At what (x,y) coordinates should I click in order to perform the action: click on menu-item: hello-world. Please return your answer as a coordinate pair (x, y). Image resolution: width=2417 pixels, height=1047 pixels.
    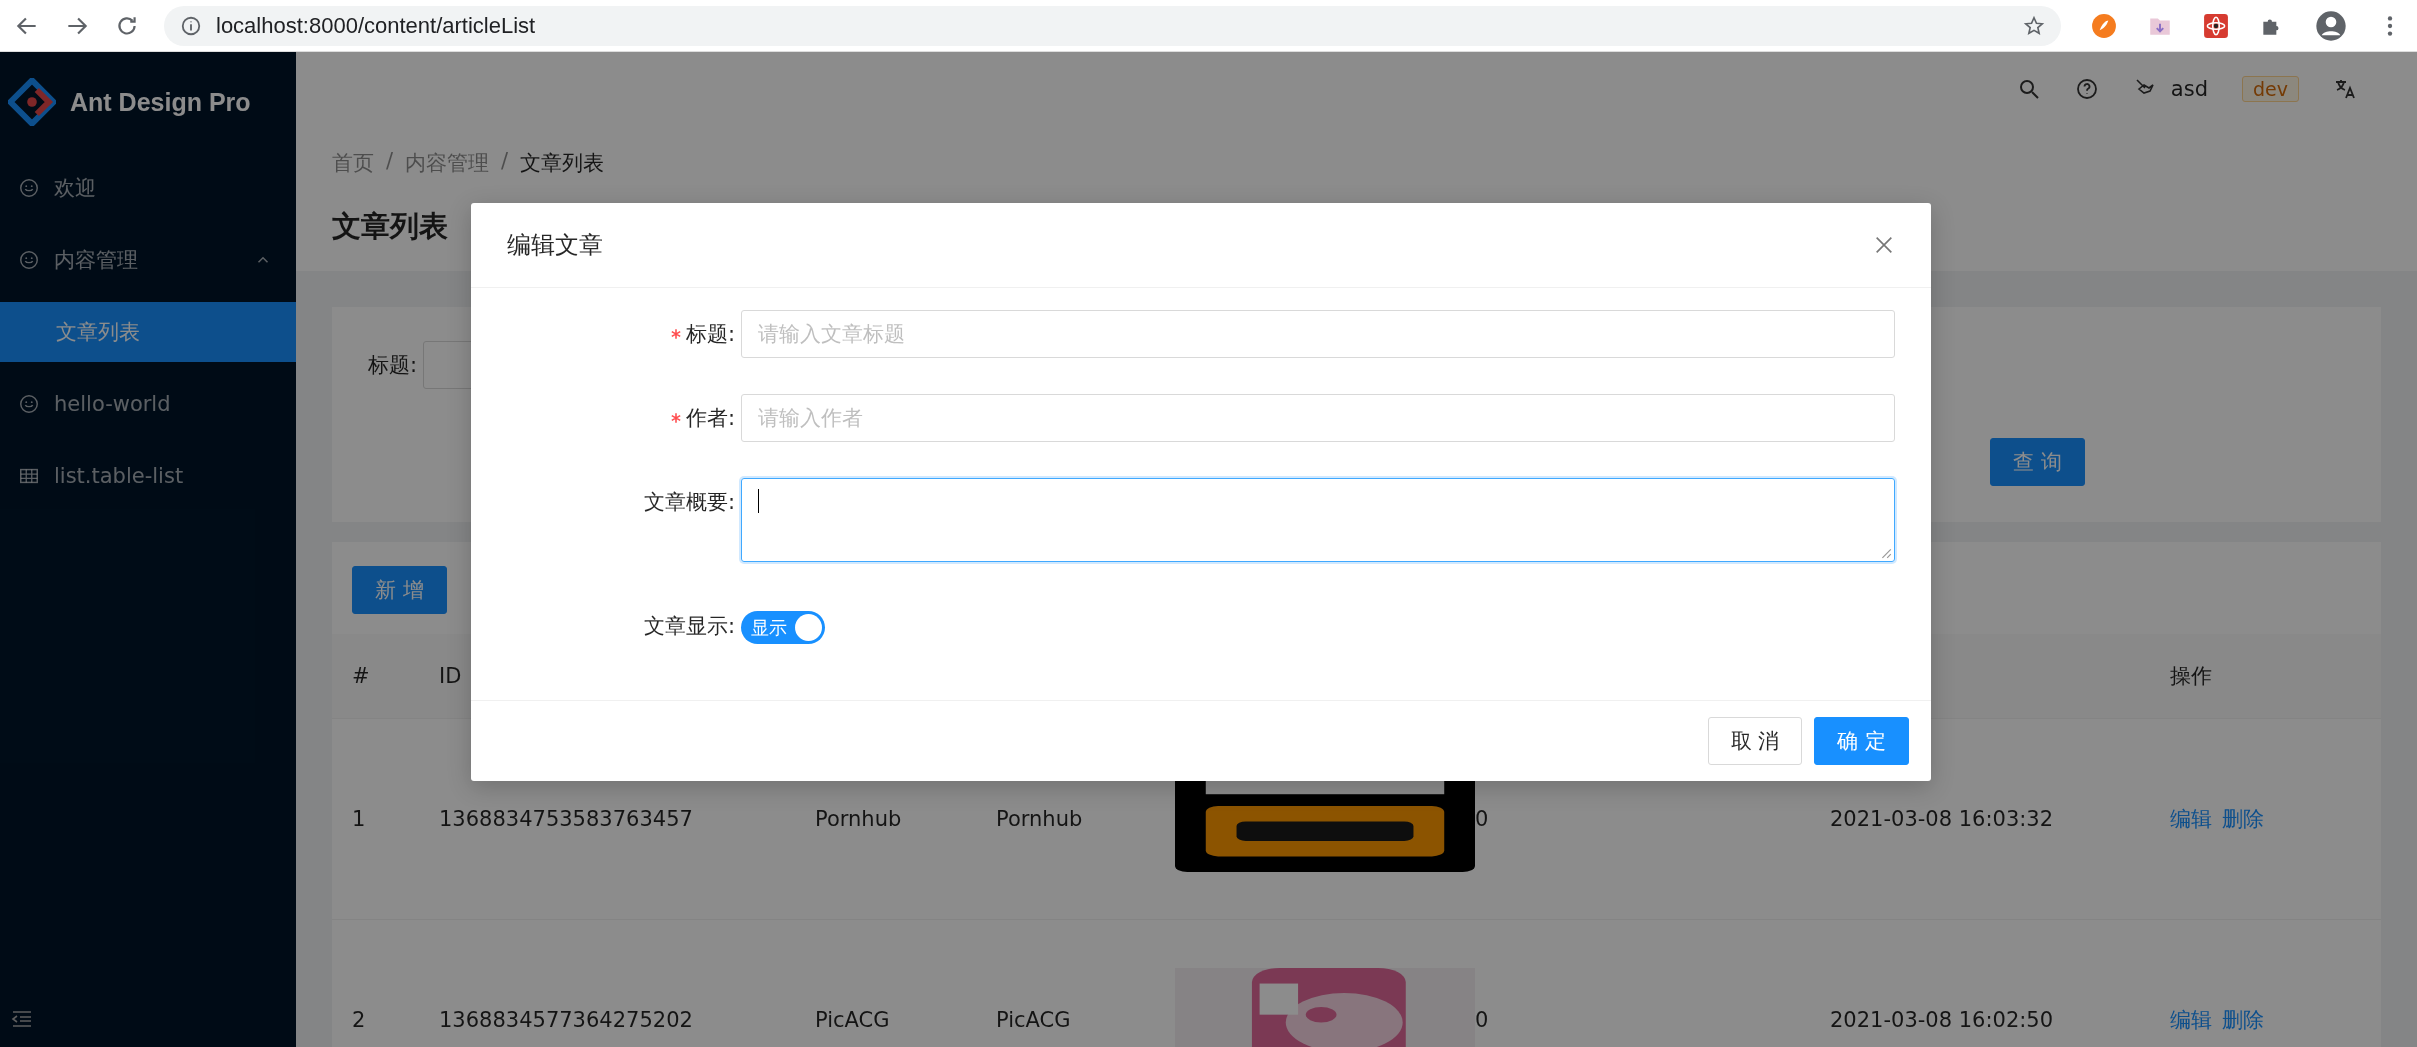
    Looking at the image, I should click on (148, 404).